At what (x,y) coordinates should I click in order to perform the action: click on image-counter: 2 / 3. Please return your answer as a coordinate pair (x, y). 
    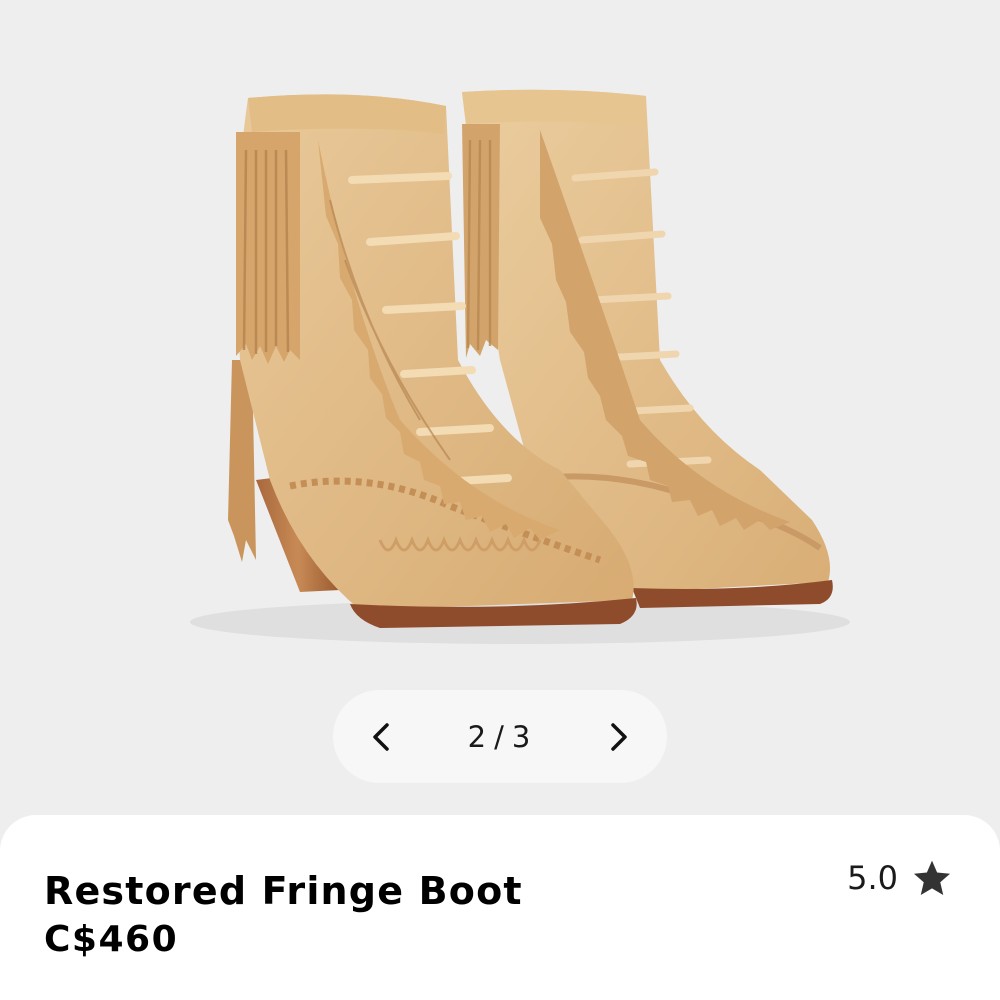
    Looking at the image, I should click on (500, 737).